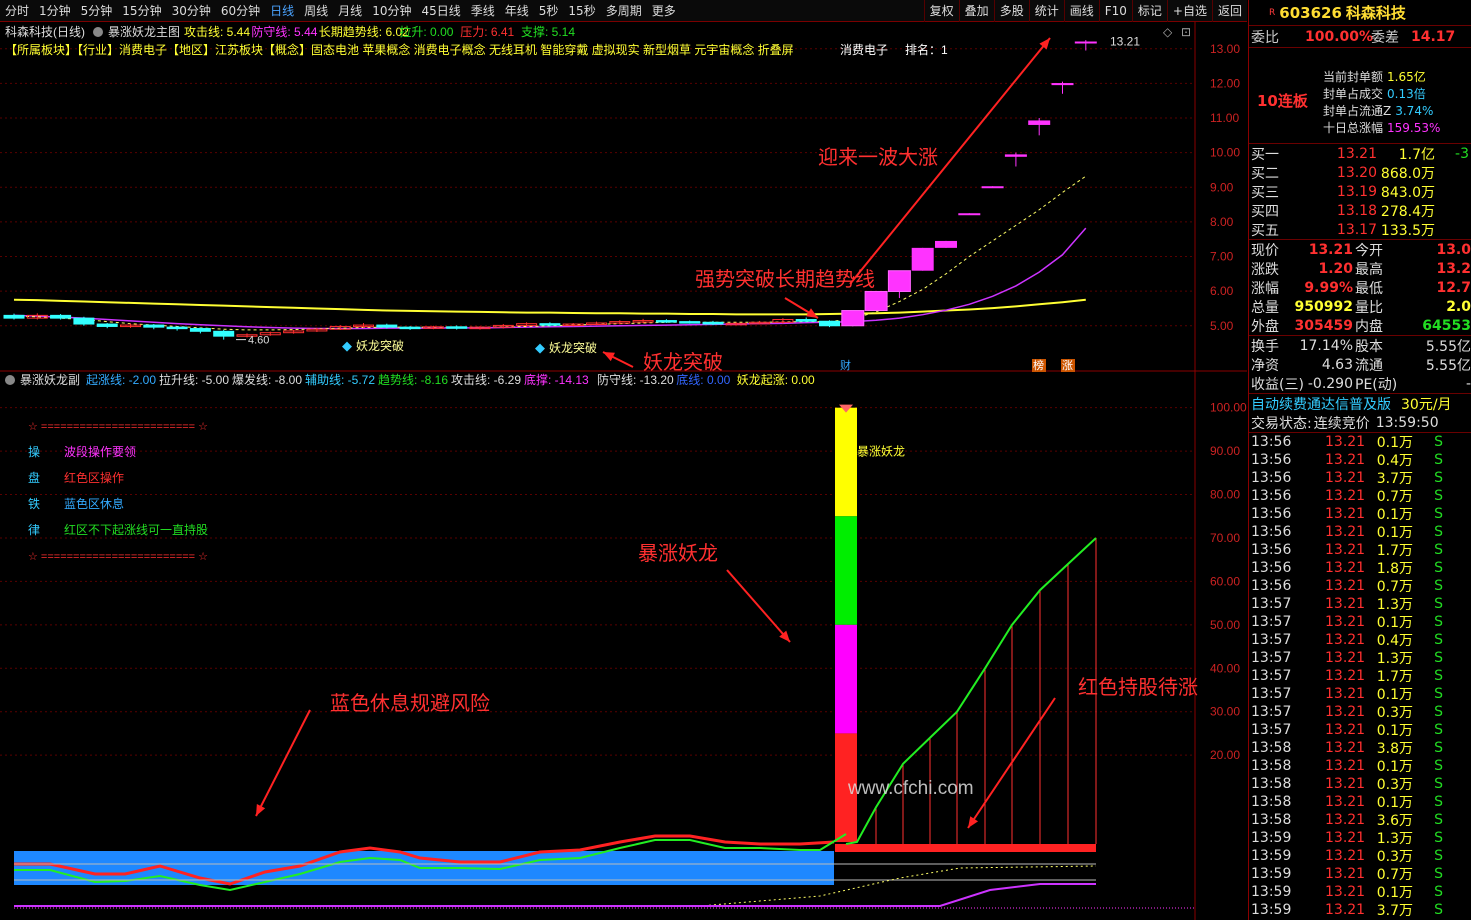  I want to click on y-tick-label: 70.00, so click(1225, 538).